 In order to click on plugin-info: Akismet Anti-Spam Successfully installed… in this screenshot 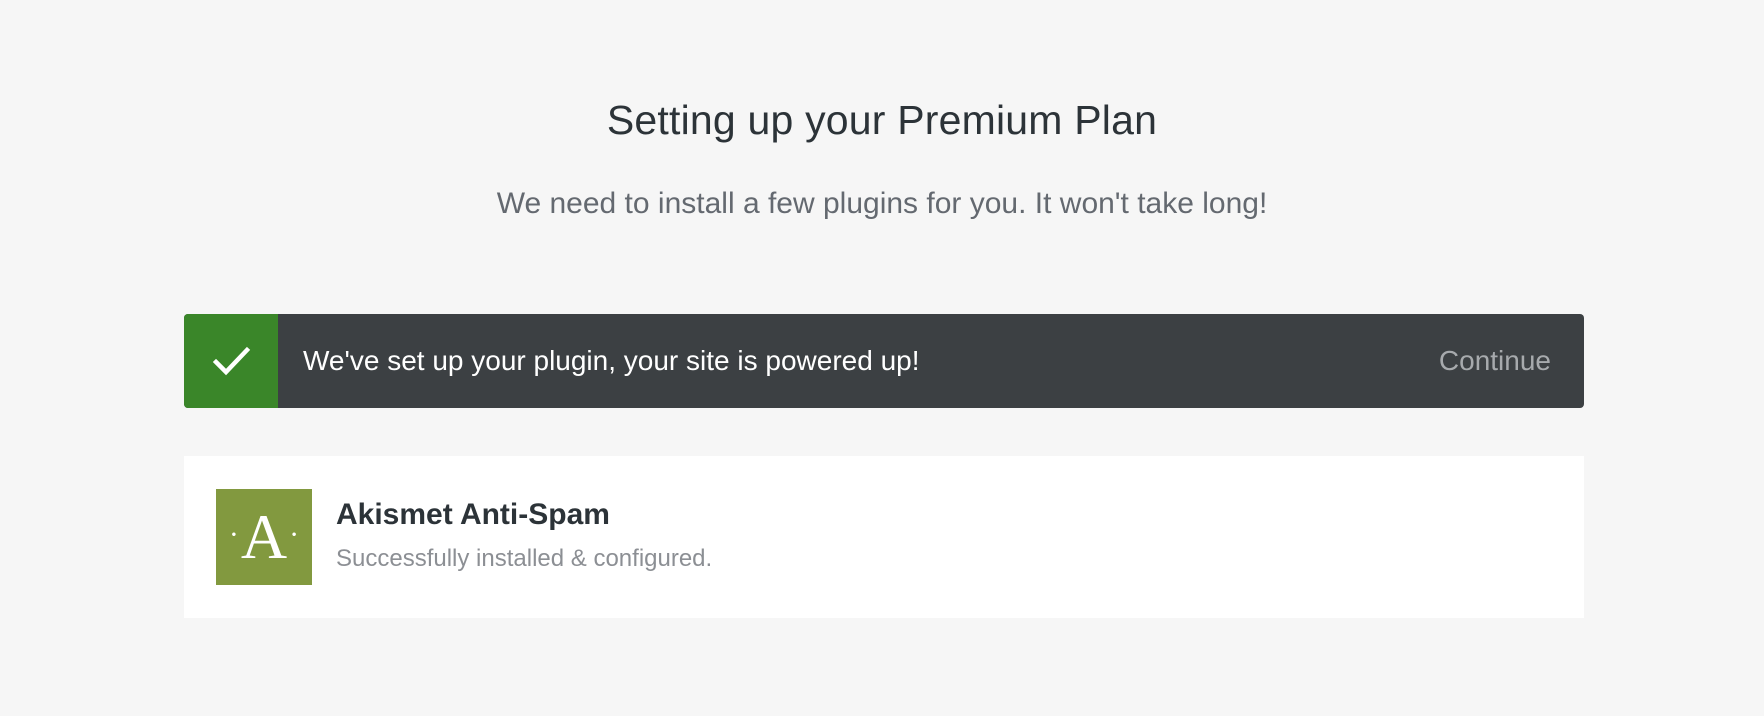, I will do `click(524, 536)`.